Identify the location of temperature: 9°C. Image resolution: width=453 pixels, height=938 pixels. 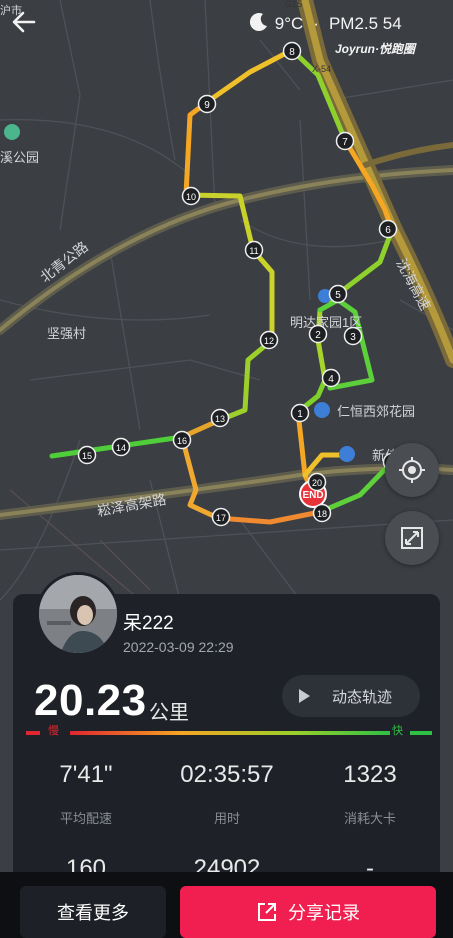
(289, 23).